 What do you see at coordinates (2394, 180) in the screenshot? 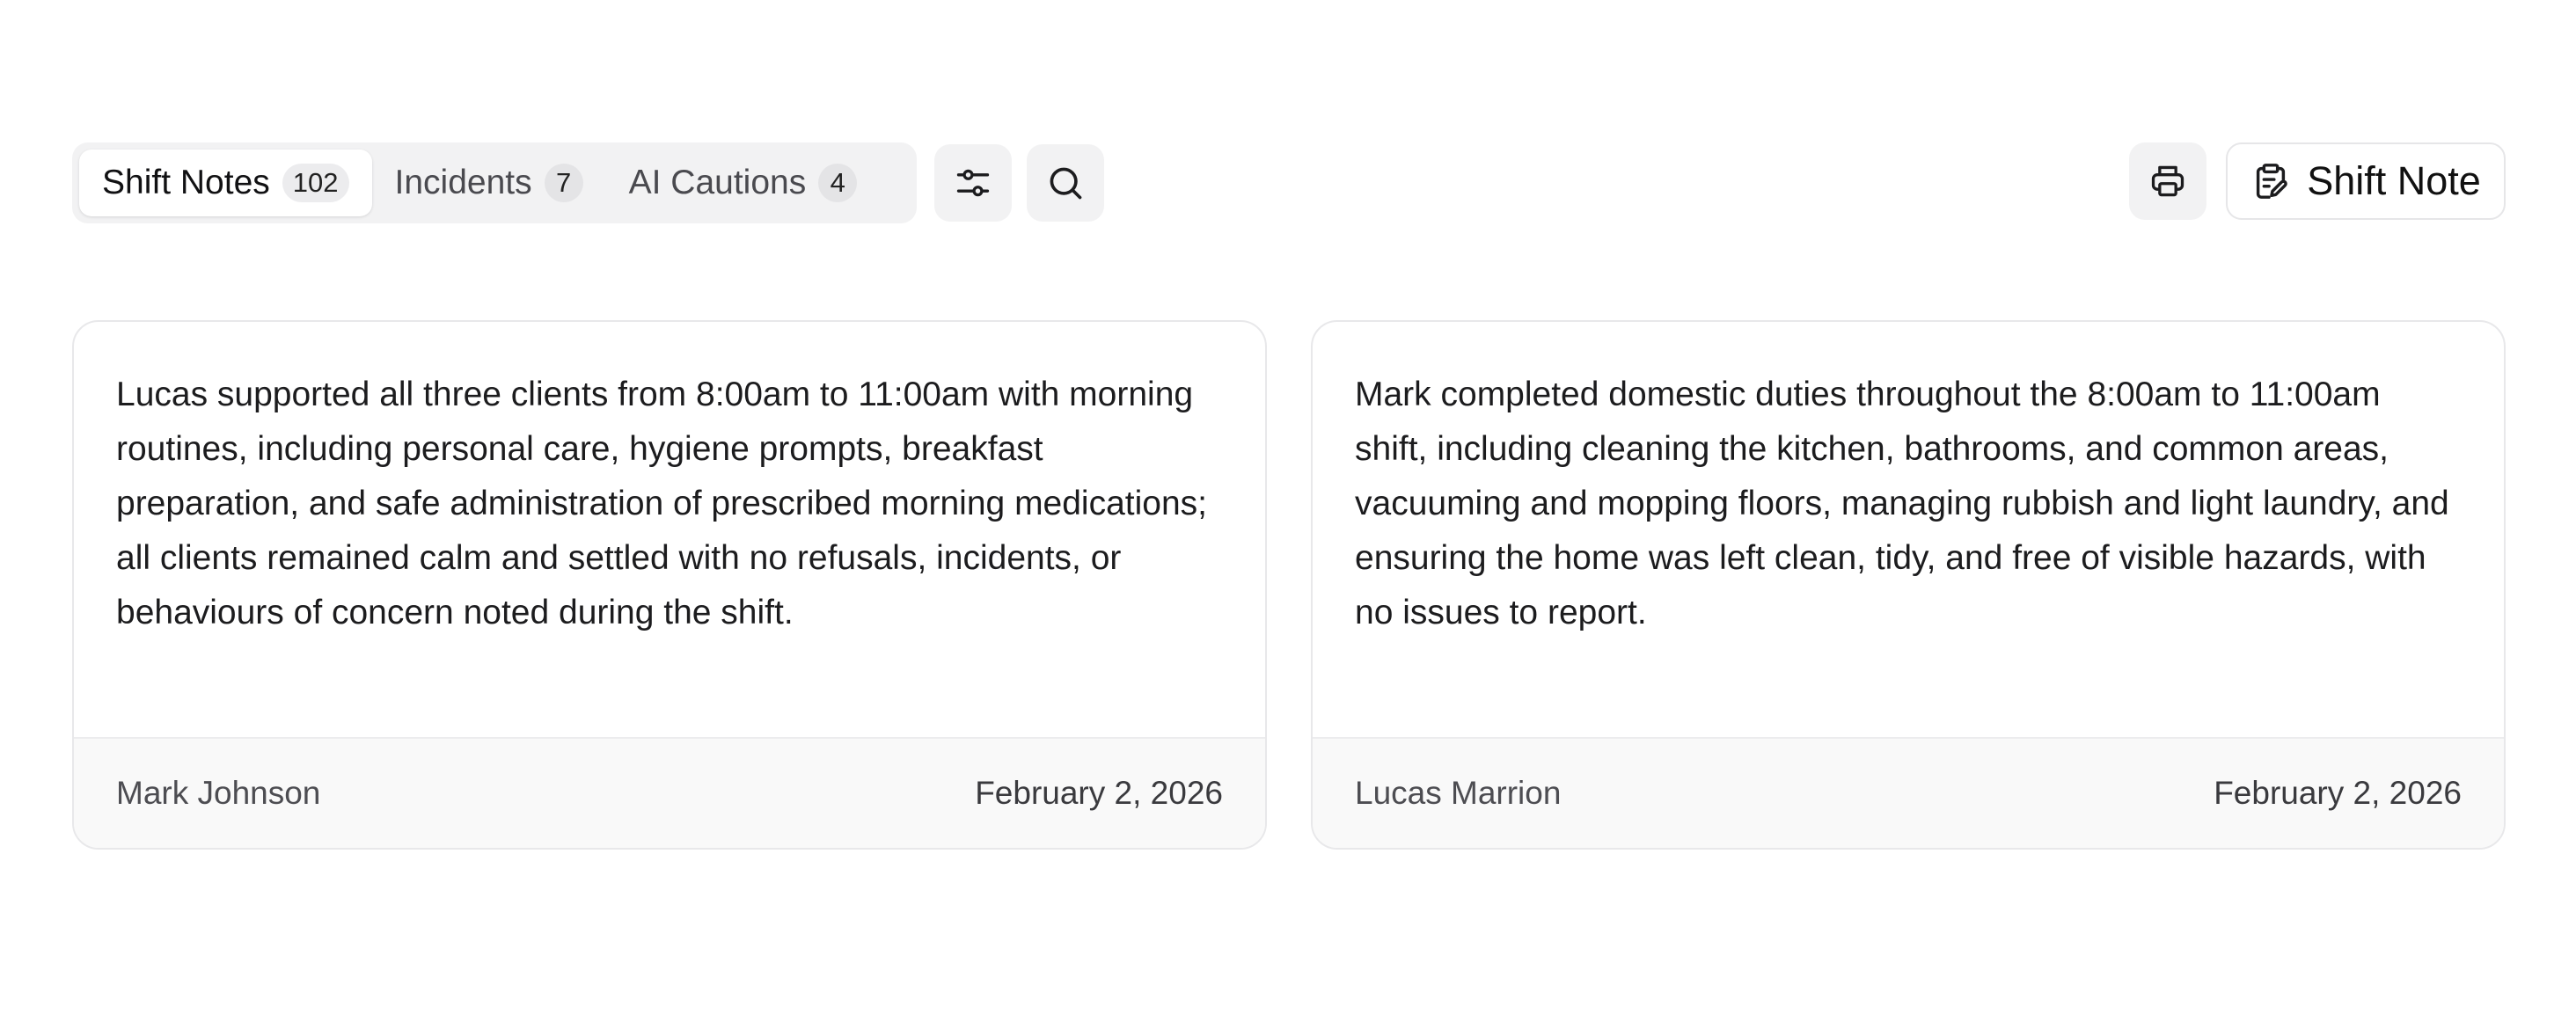
I see `new-shift-note-label: Shift Note` at bounding box center [2394, 180].